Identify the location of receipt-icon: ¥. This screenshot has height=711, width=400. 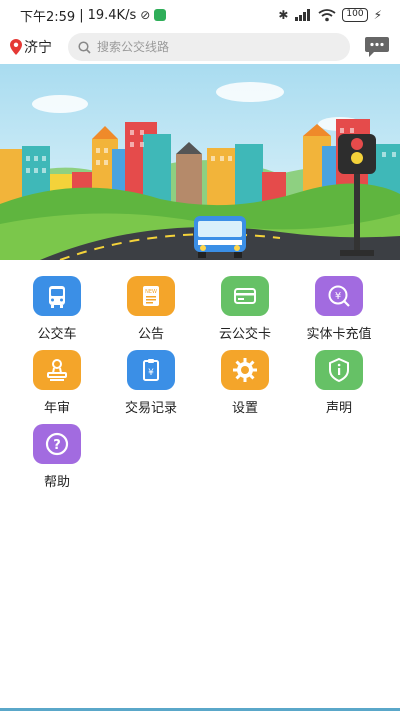
(151, 370).